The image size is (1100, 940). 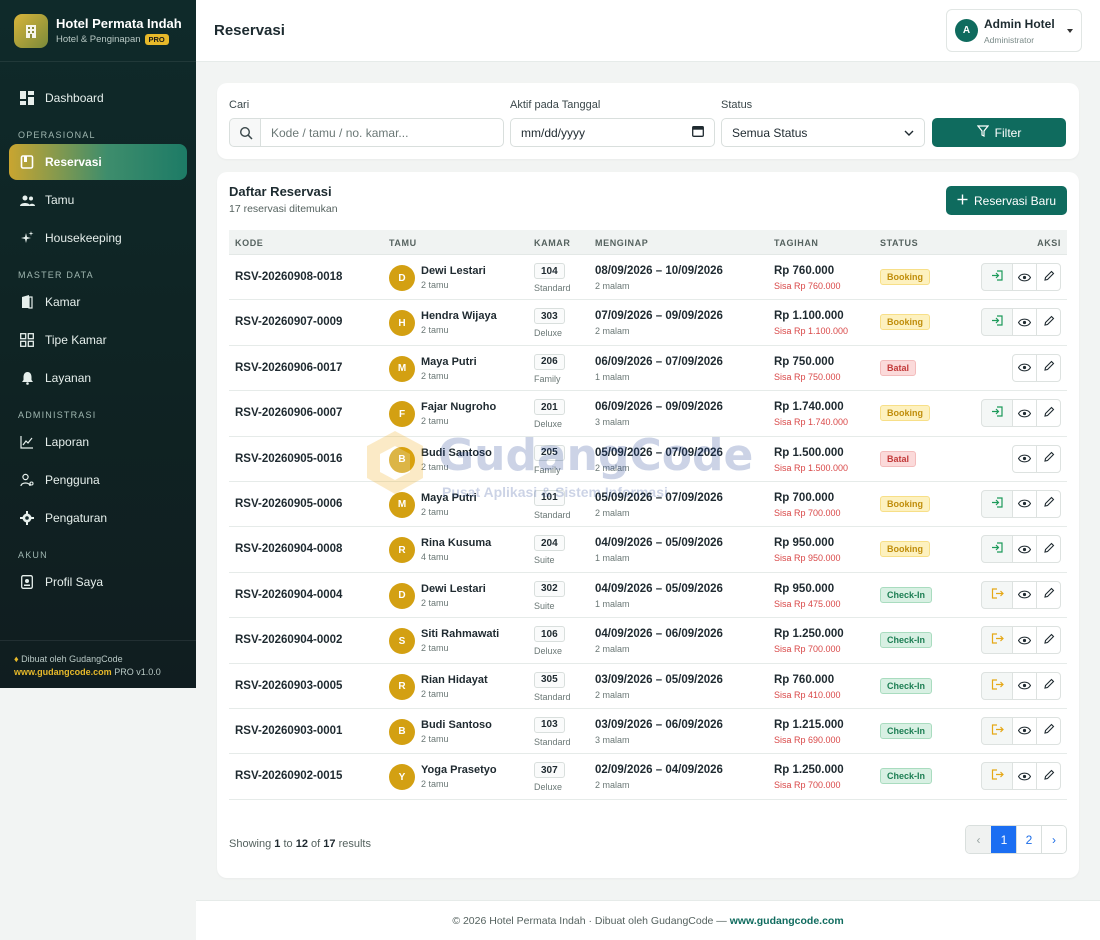 What do you see at coordinates (288, 686) in the screenshot?
I see `reservation-code: RSV-20260903-0005` at bounding box center [288, 686].